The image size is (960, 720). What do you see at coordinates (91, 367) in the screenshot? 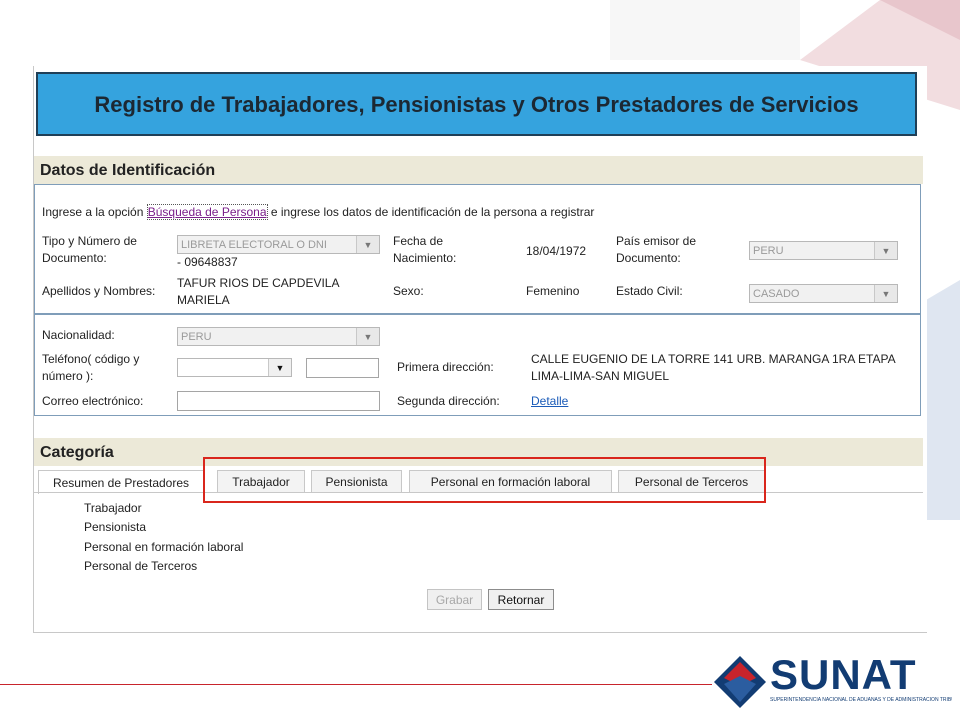
I see `telefono-label: Teléfono( código y número ):` at bounding box center [91, 367].